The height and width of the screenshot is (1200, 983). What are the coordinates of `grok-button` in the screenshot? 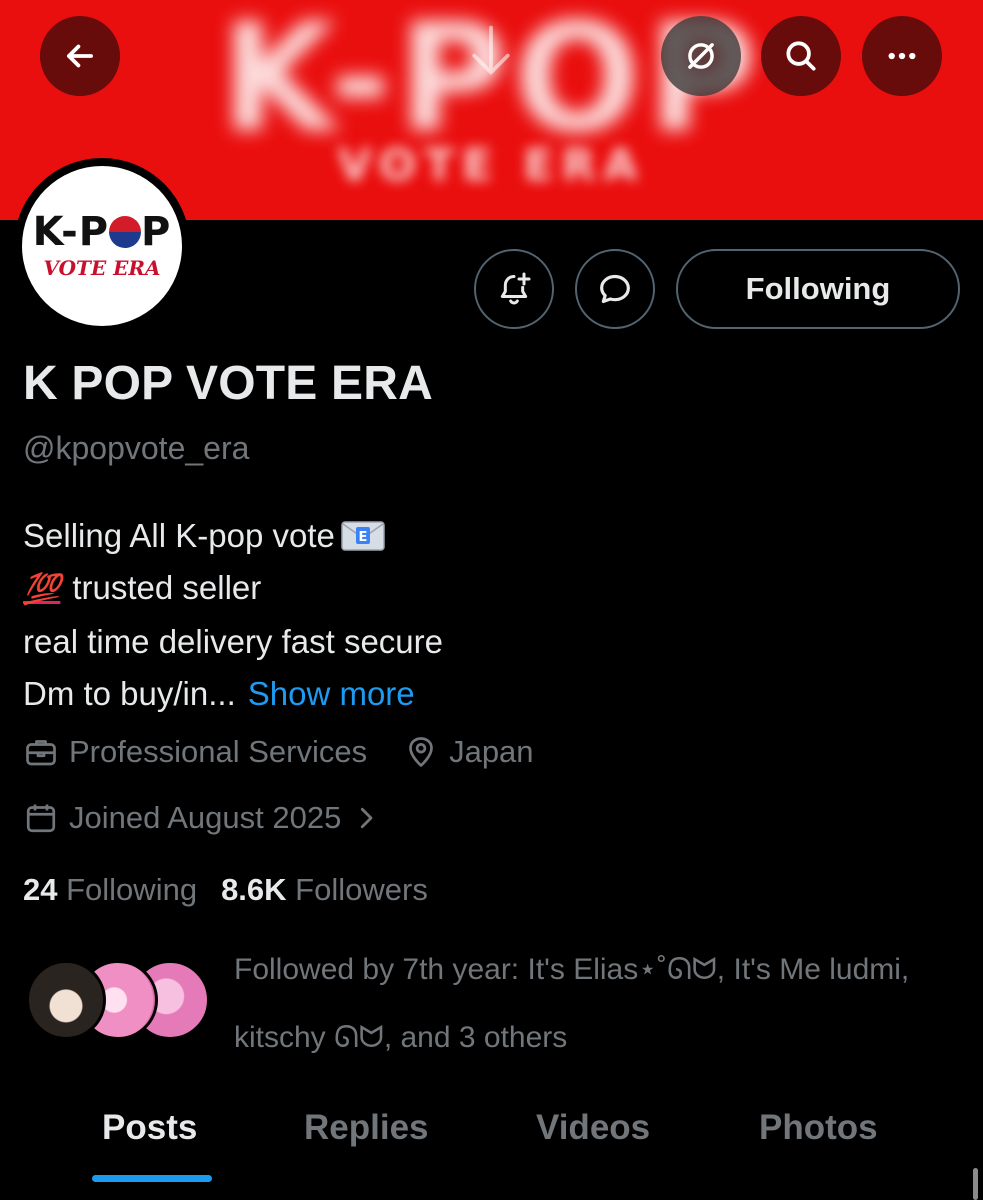 It's located at (701, 56).